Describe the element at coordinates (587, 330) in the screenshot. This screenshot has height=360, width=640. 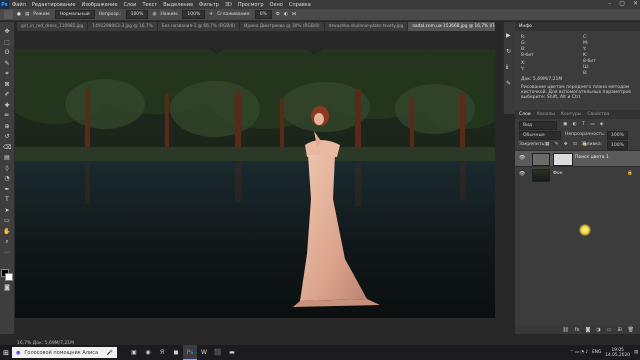
I see `add-mask-icon: ◙` at that location.